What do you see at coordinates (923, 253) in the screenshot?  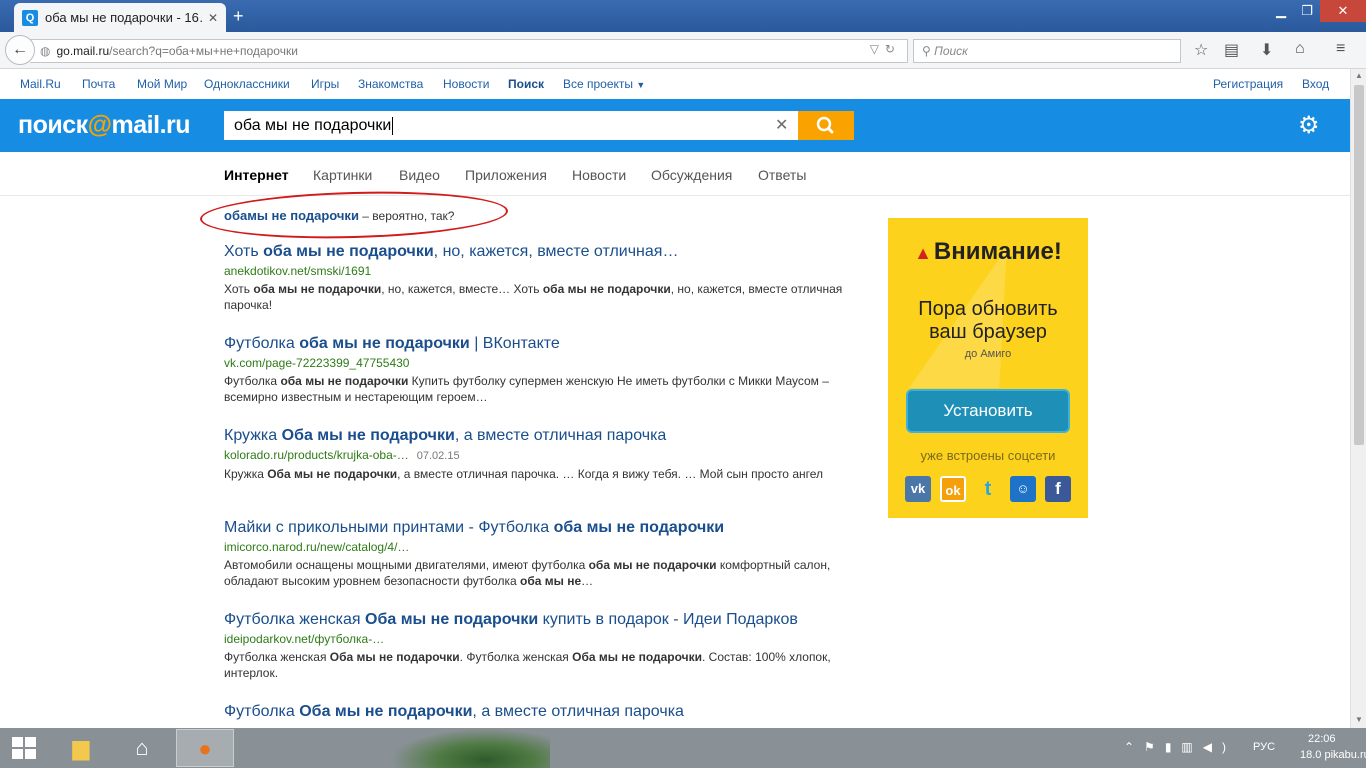 I see `warning-icon: ▲` at bounding box center [923, 253].